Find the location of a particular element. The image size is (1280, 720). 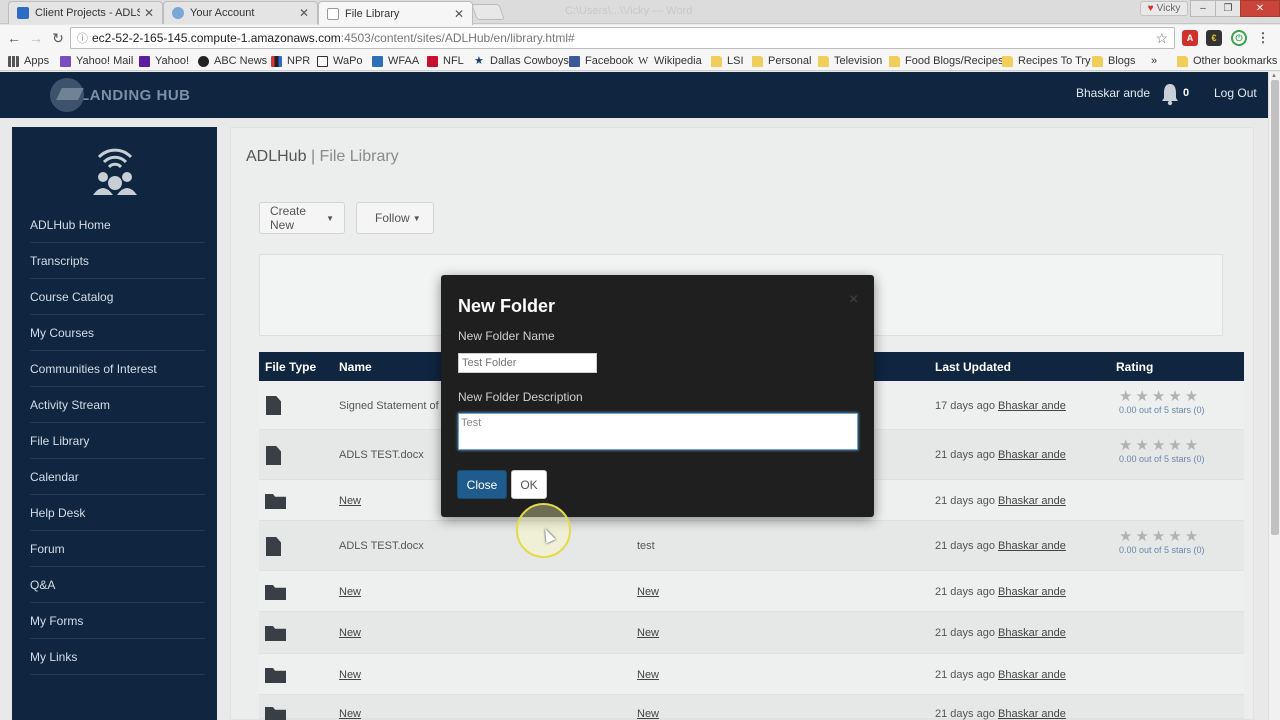

profile-button: ♥ Vicky is located at coordinates (1164, 8).